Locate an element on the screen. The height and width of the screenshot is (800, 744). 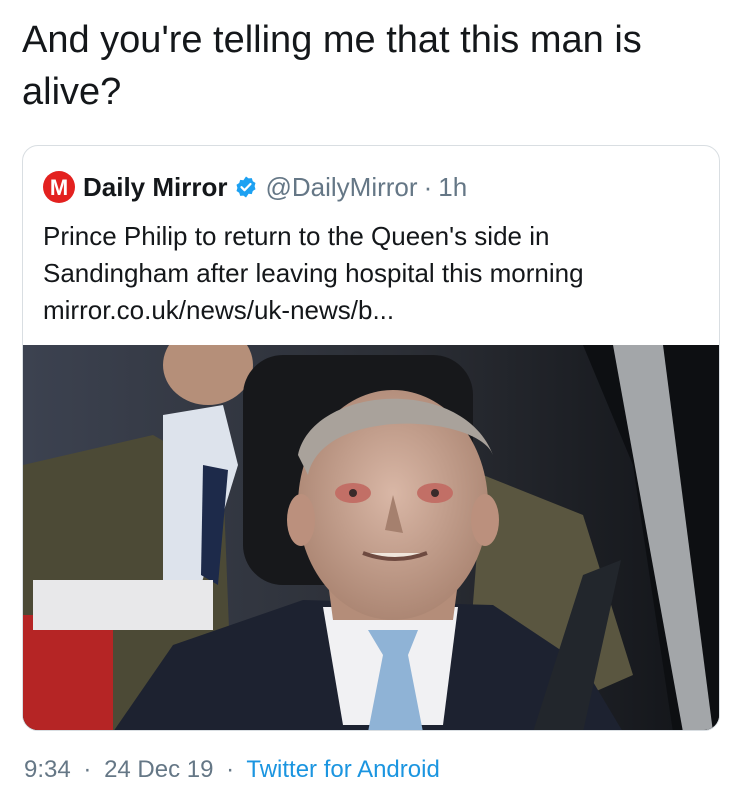
svg-text: M is located at coordinates (59, 187).